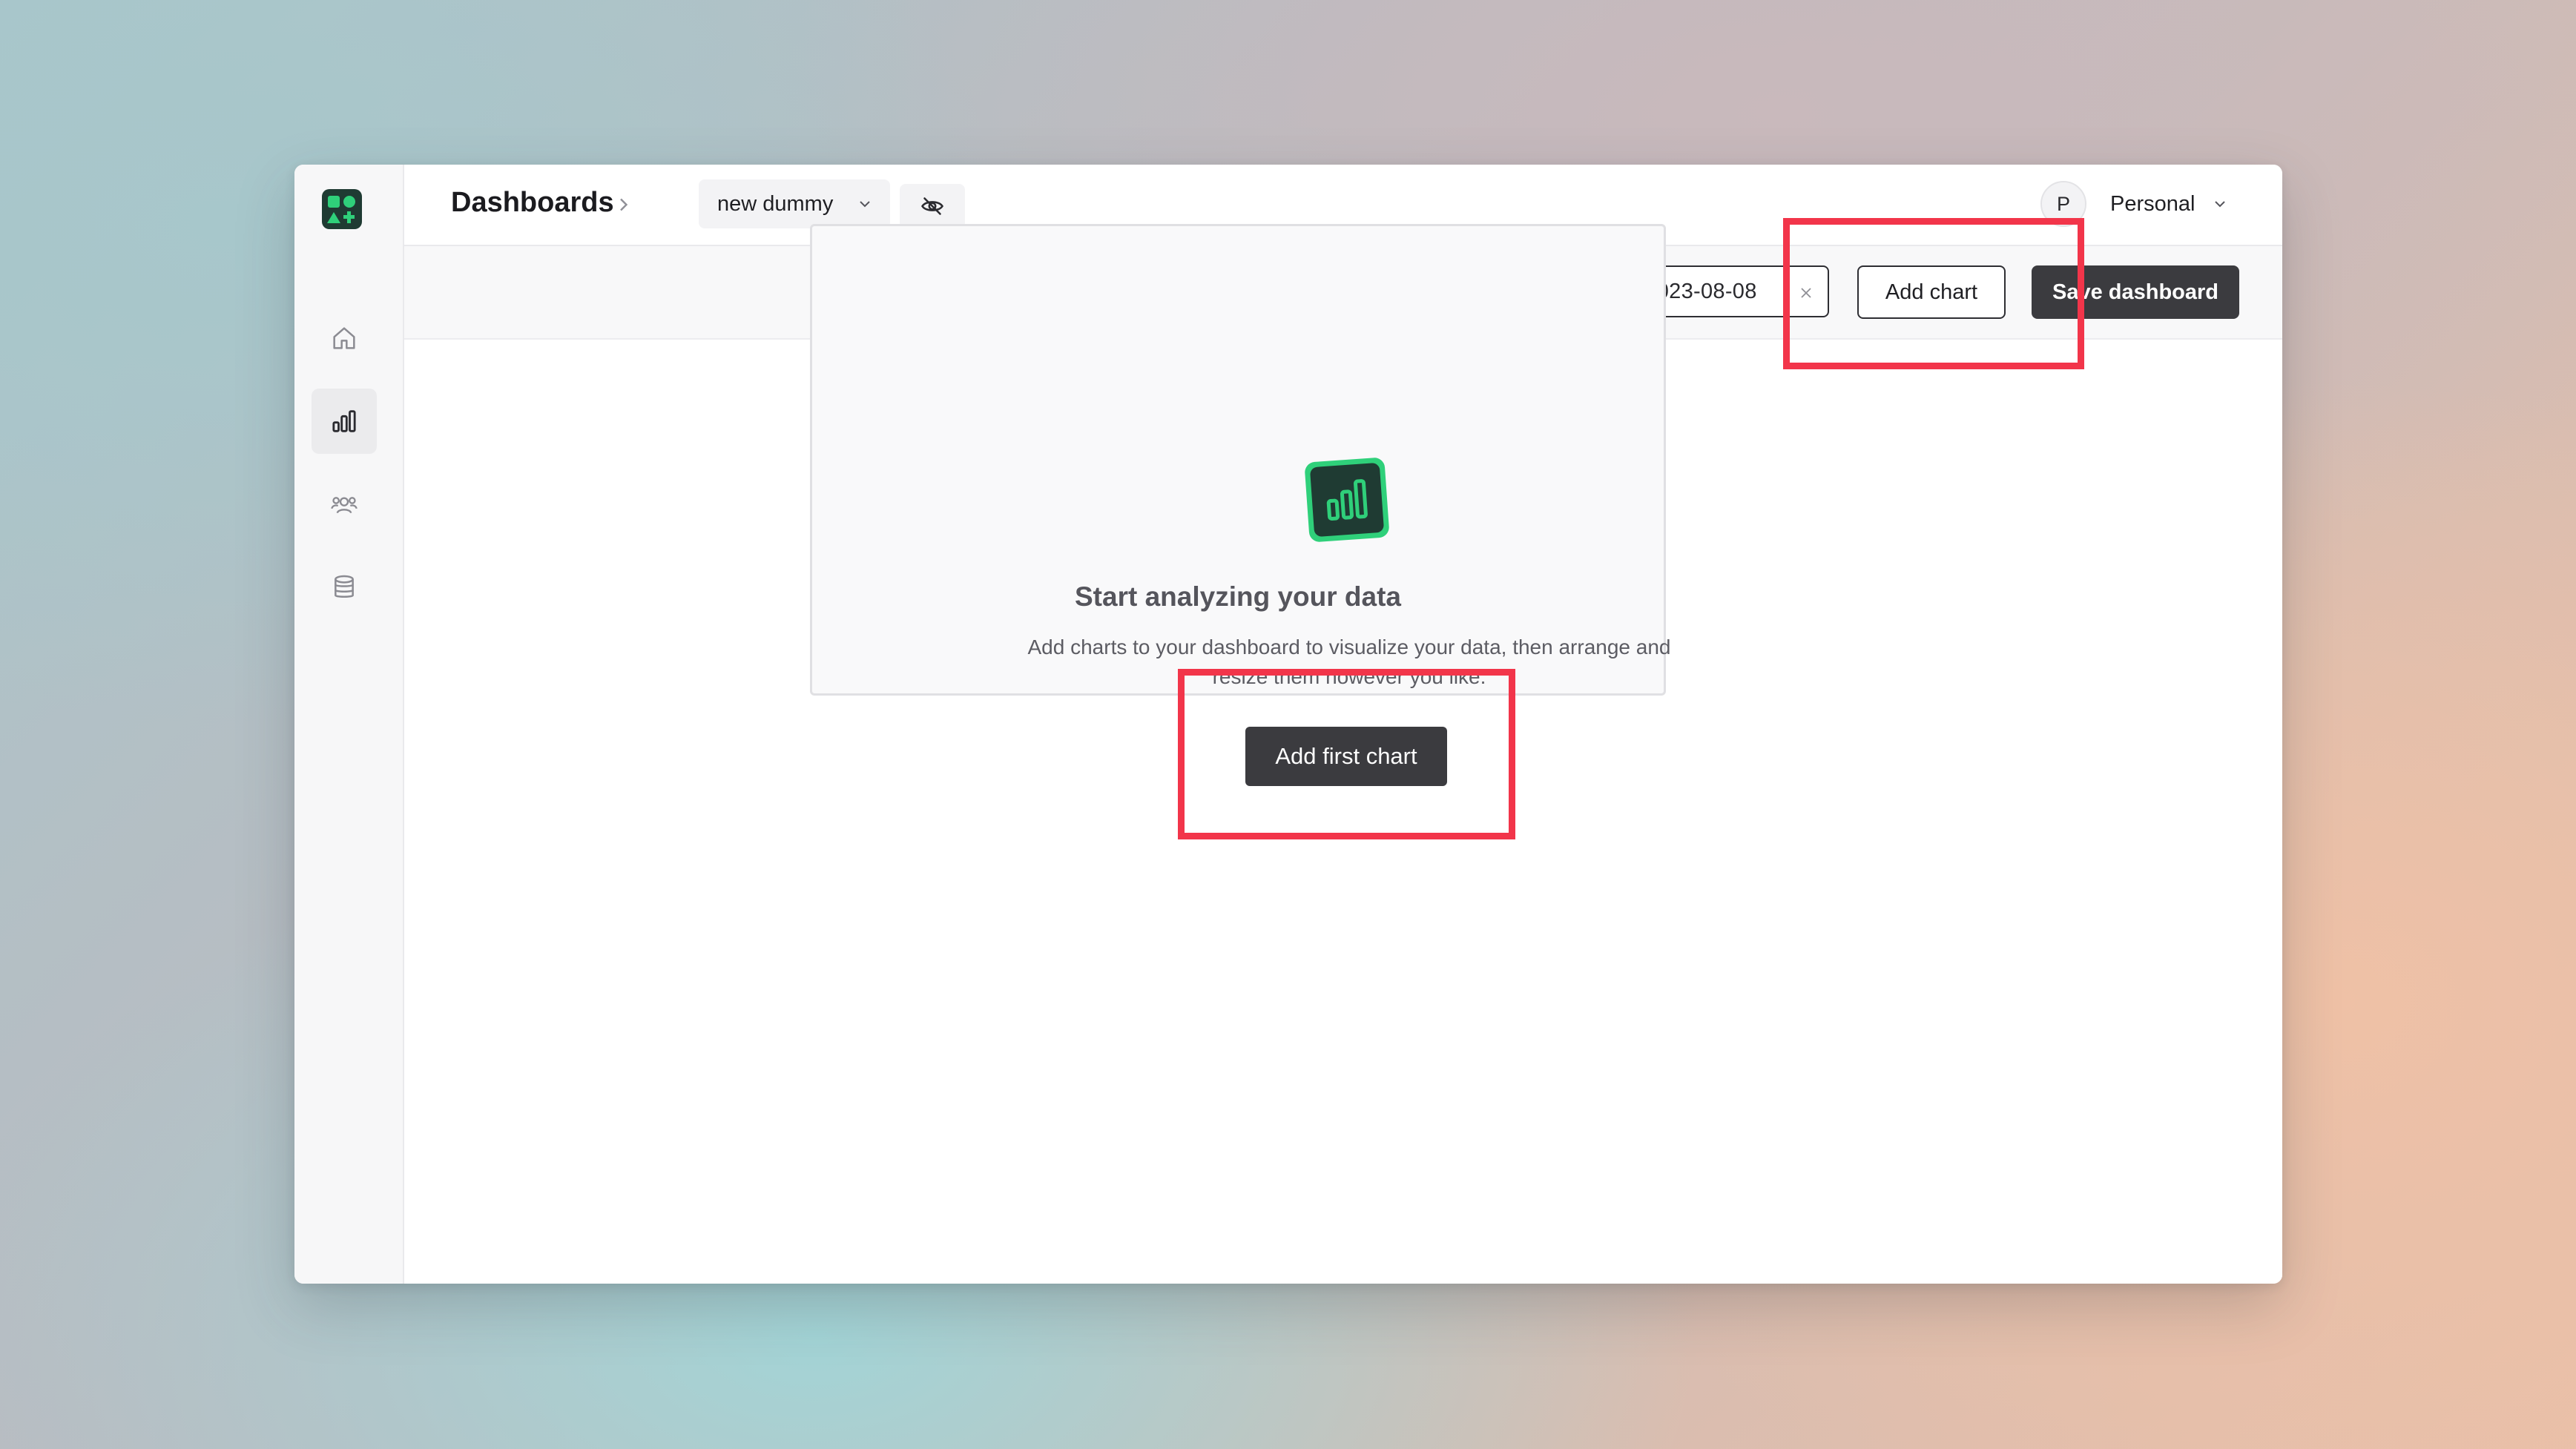 The height and width of the screenshot is (1449, 2576). I want to click on sidebar-item-users, so click(344, 504).